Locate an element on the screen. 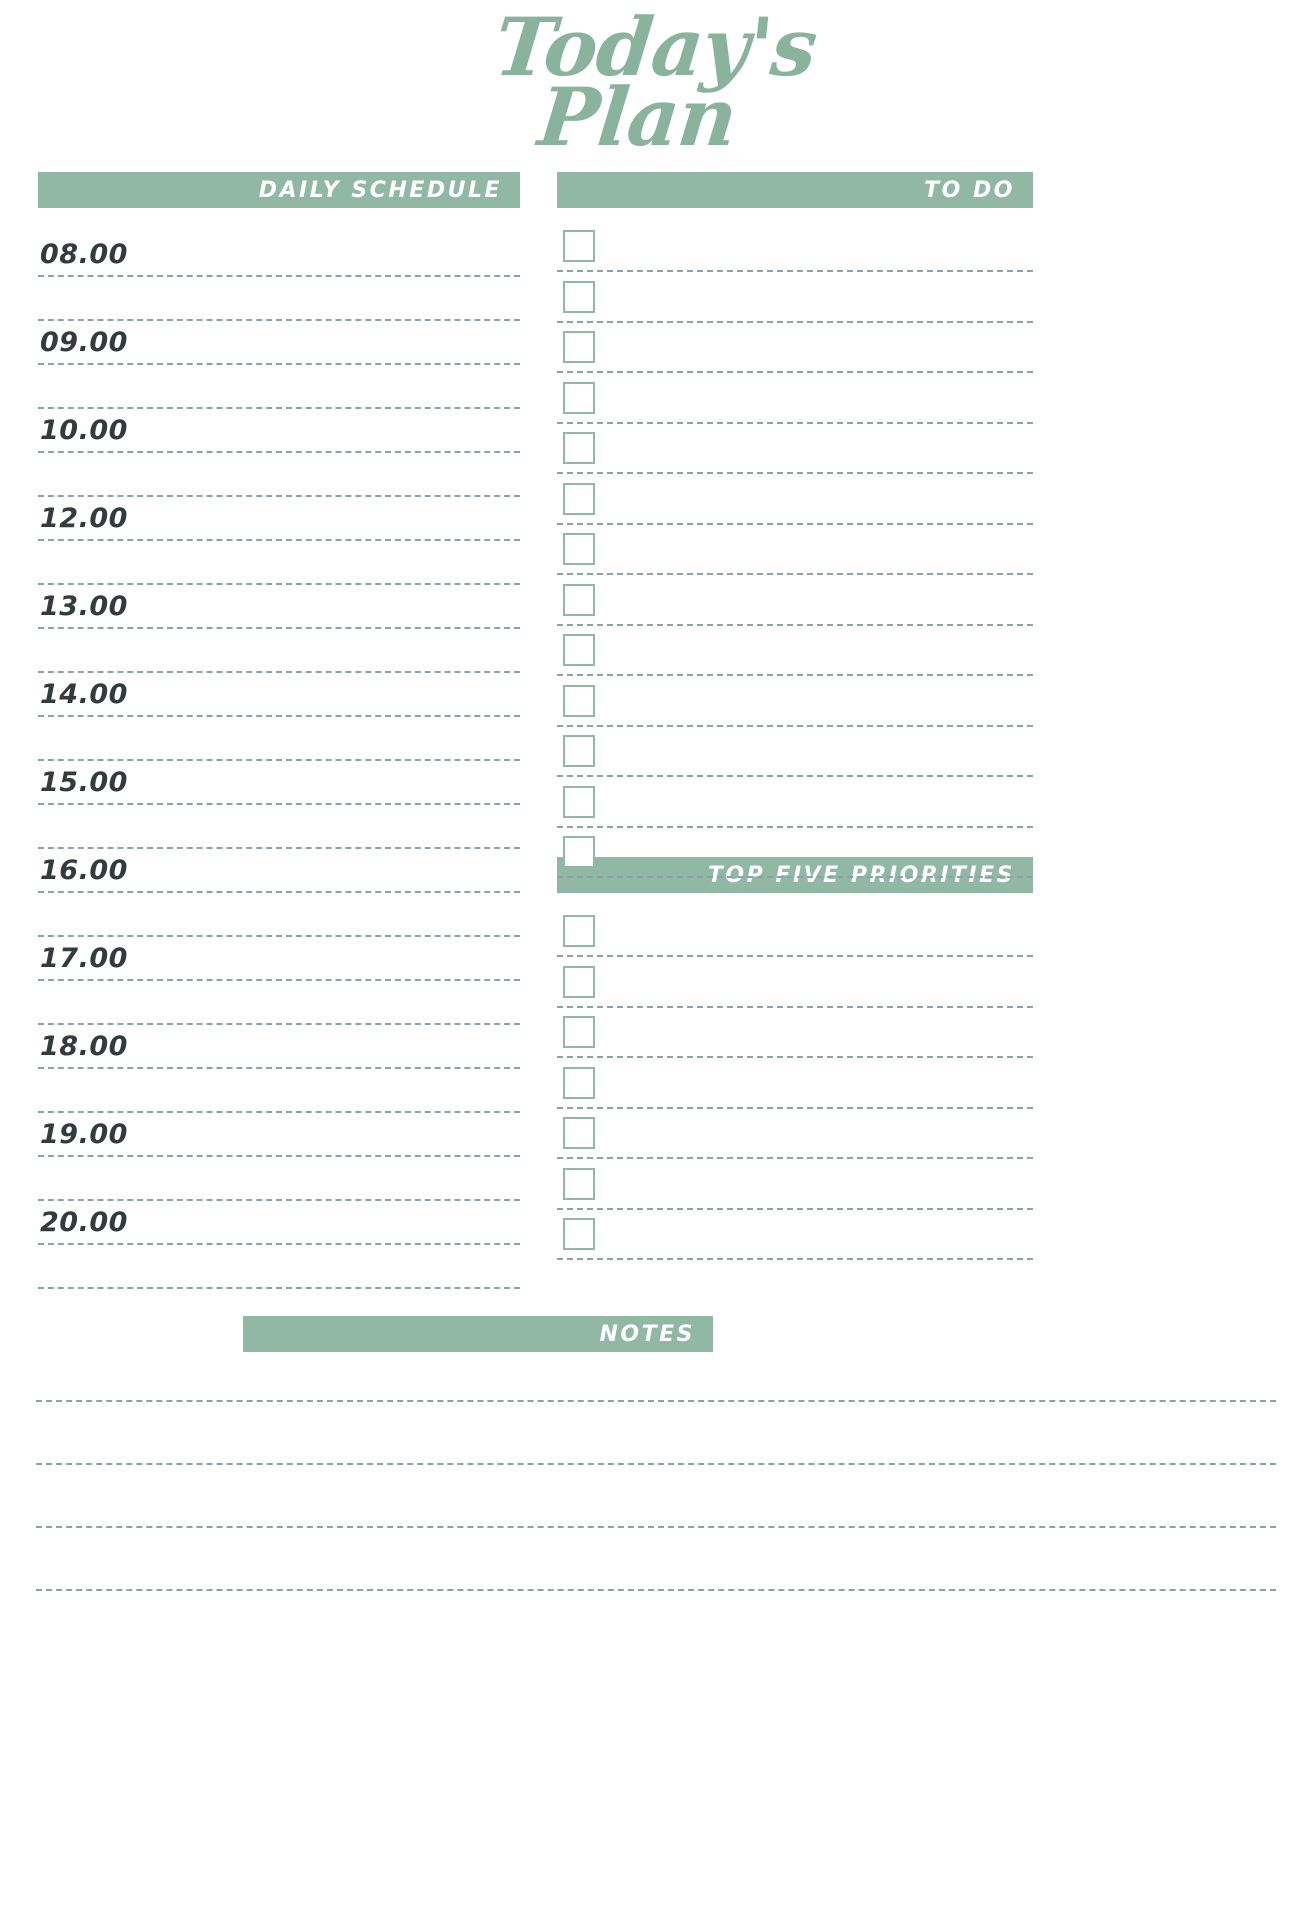 The image size is (1311, 1920). schedule-time-label: 09.00 is located at coordinates (84, 342).